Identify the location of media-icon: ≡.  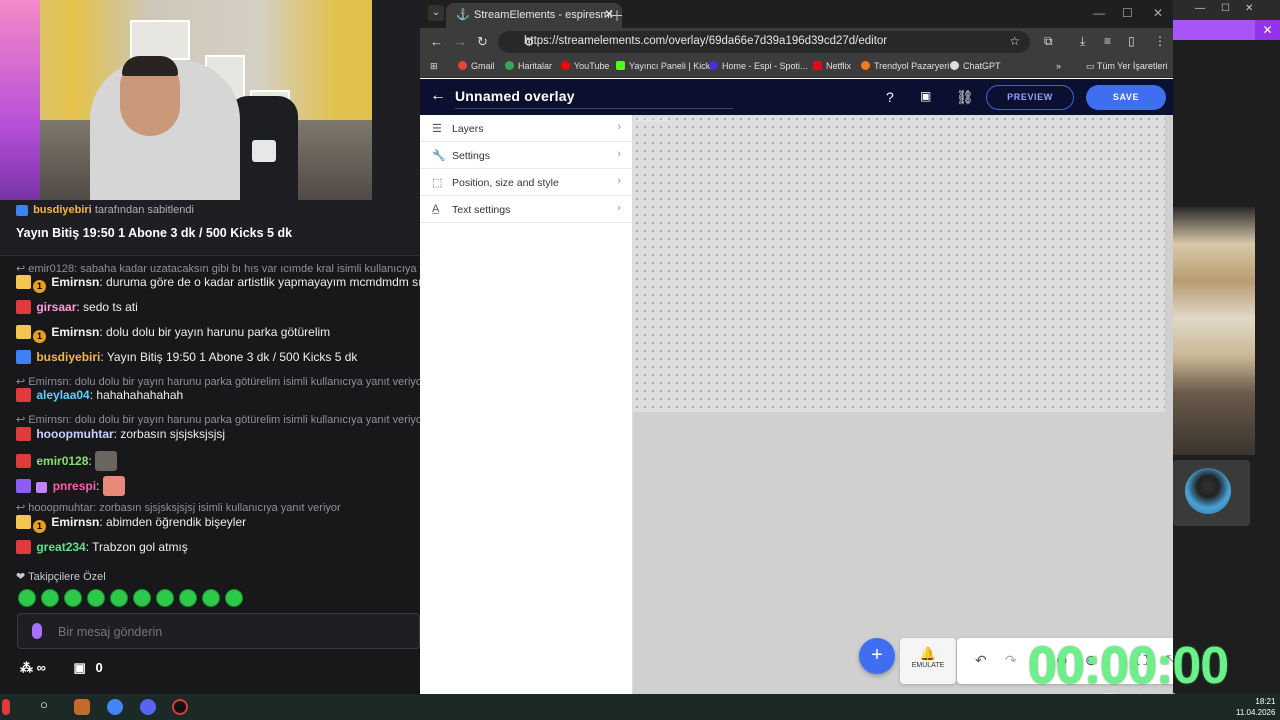
(1107, 41).